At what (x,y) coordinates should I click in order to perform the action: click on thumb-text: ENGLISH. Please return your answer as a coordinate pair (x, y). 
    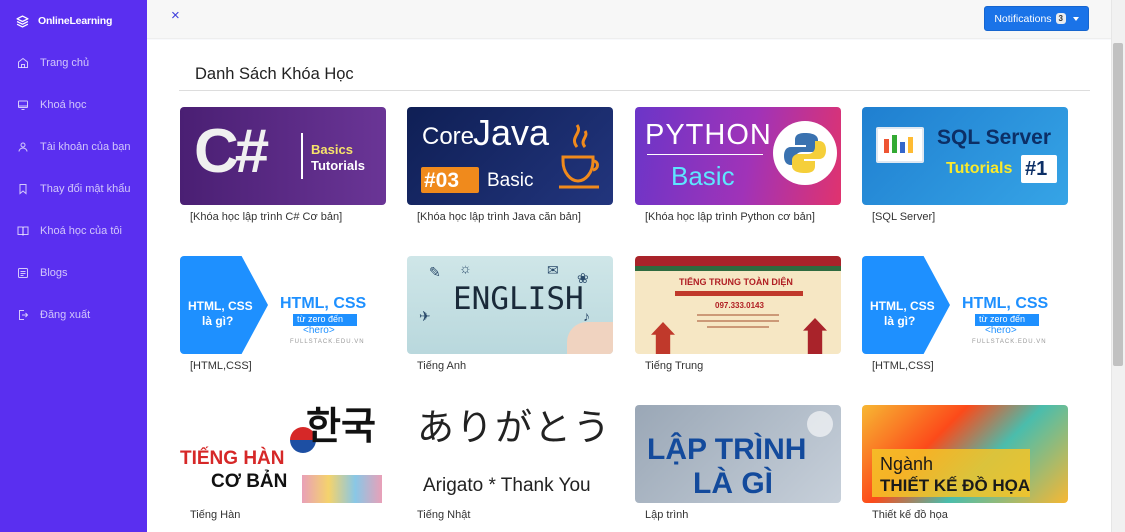
    Looking at the image, I should click on (518, 299).